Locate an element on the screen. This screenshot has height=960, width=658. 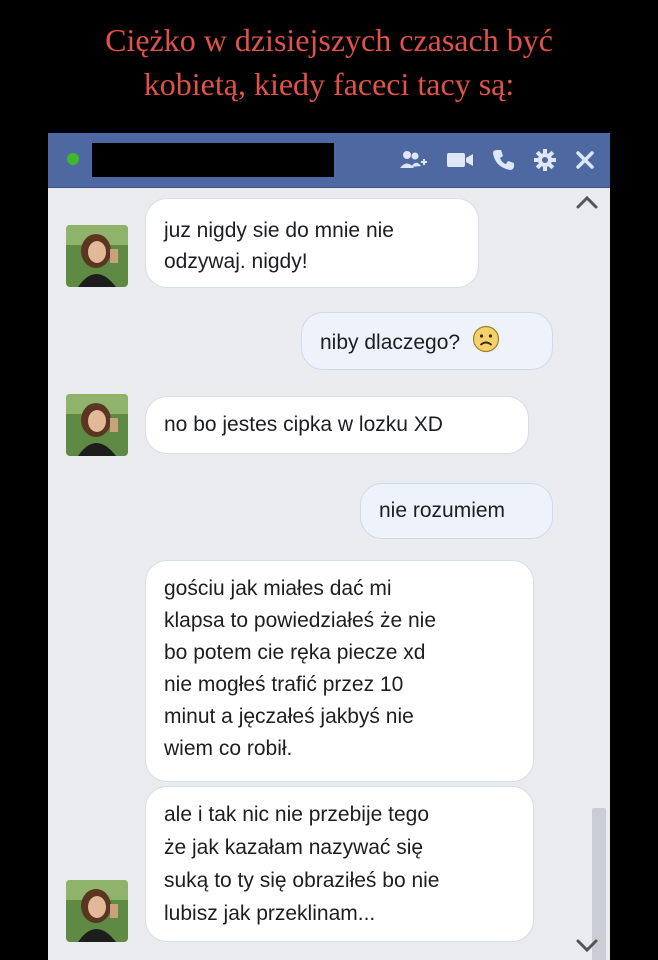
message-text: no bo jestes cipka w lozku XD is located at coordinates (303, 424).